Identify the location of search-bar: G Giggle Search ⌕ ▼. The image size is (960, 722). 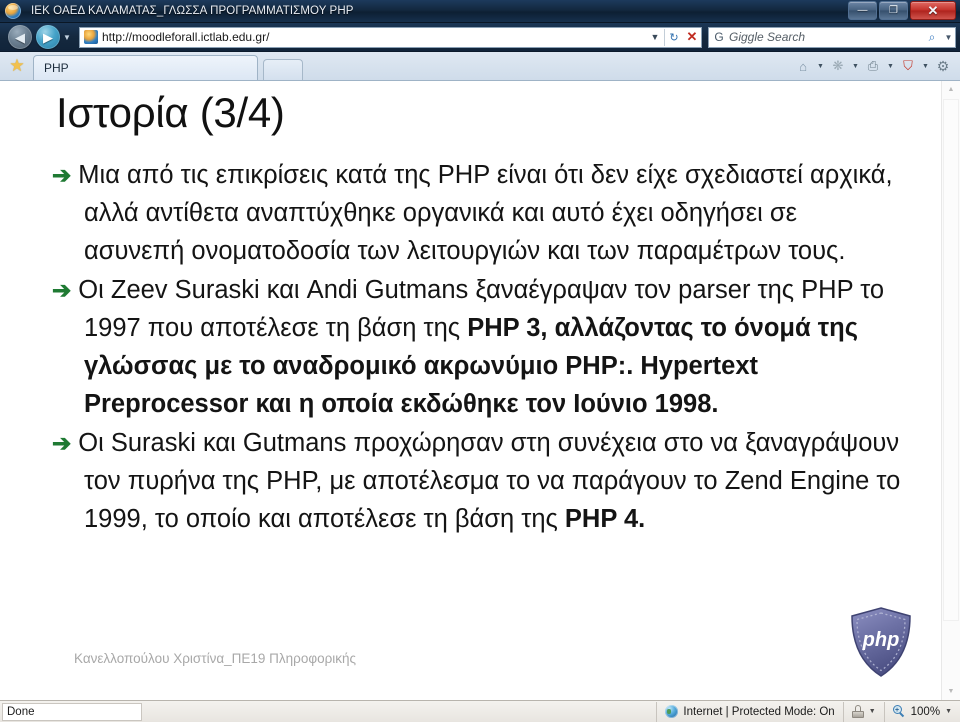
(832, 37).